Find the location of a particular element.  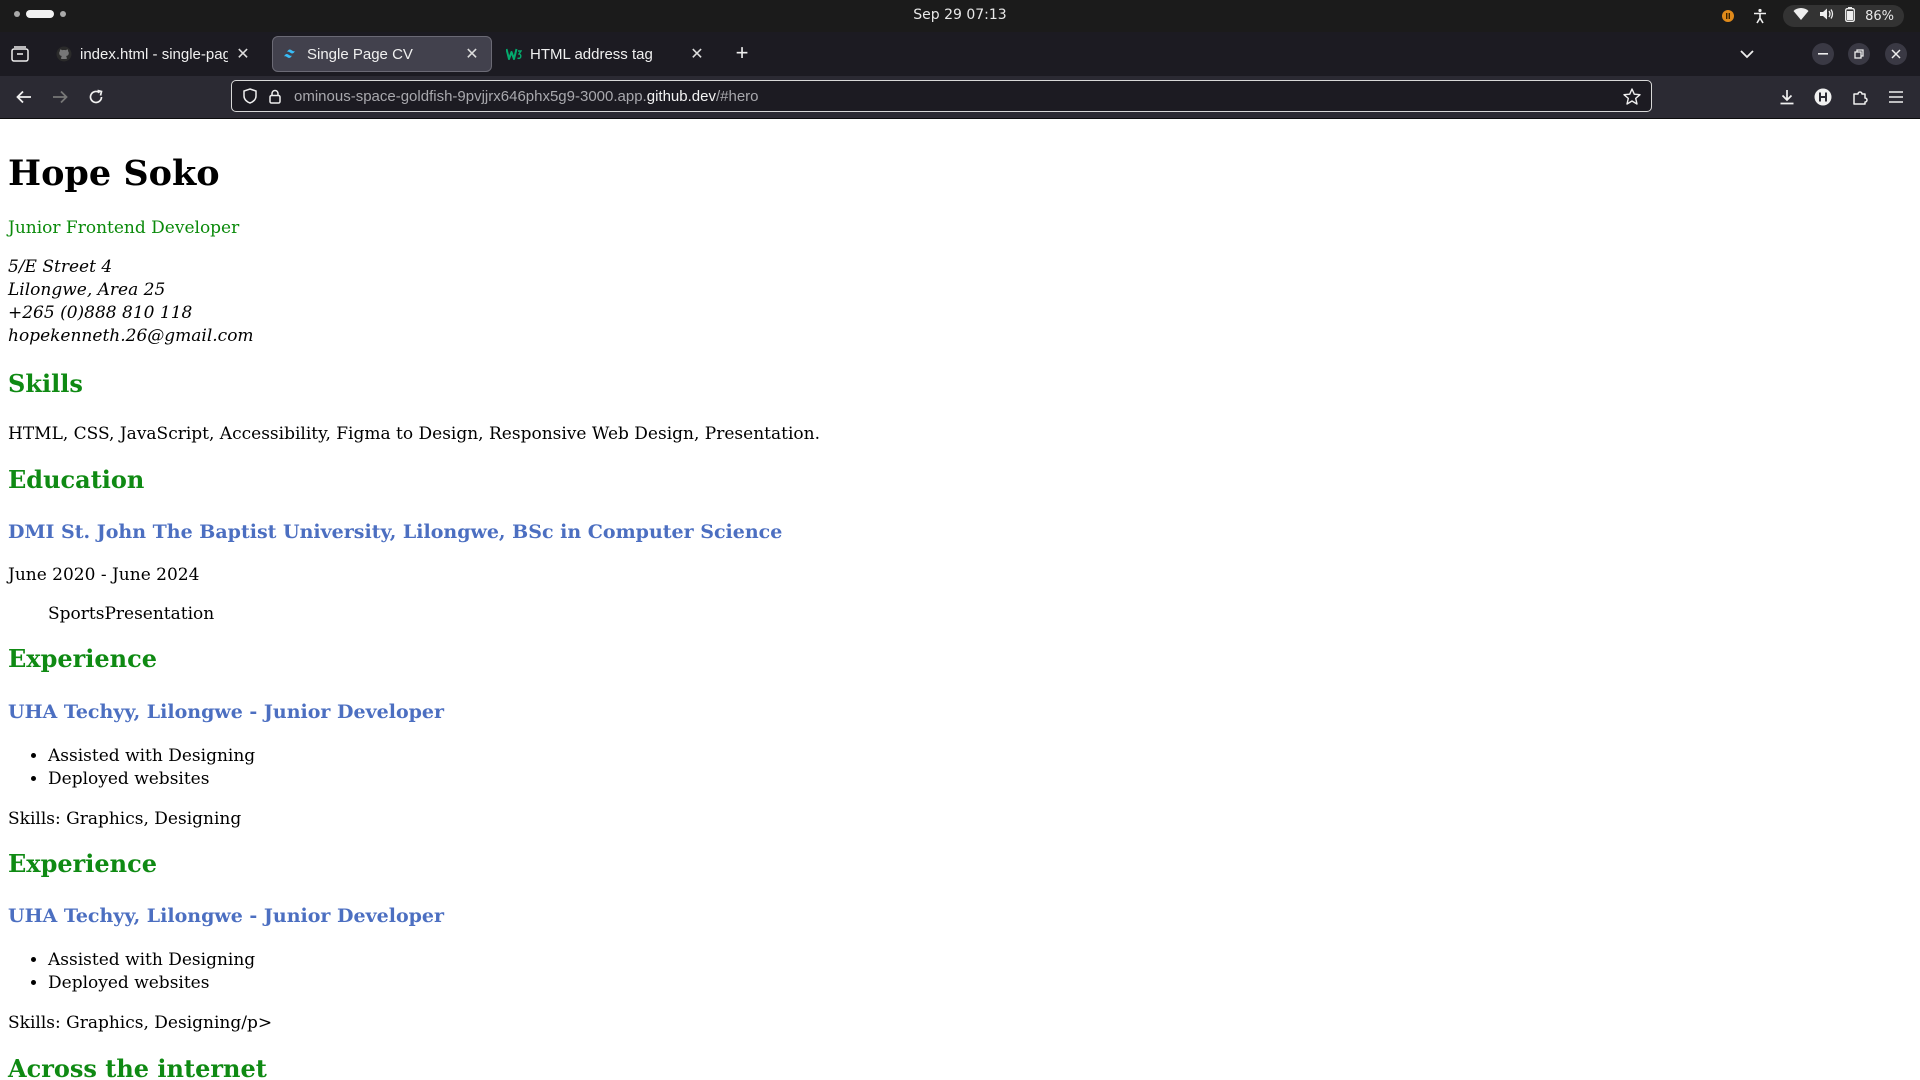

list-all-tabs-chevron-icon is located at coordinates (1747, 54).